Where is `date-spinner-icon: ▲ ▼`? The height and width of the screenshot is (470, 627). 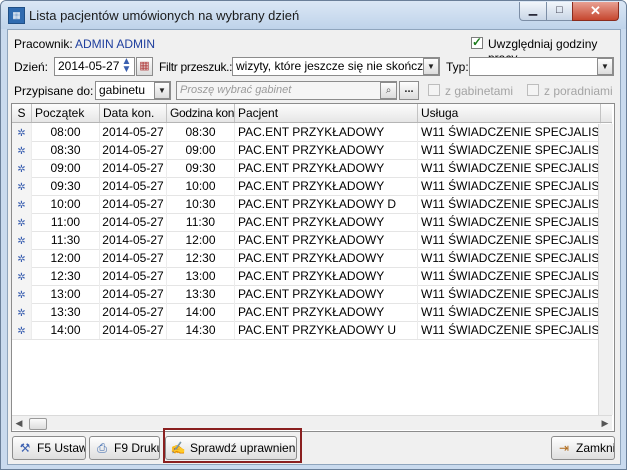
date-spinner-icon: ▲ ▼ is located at coordinates (126, 66).